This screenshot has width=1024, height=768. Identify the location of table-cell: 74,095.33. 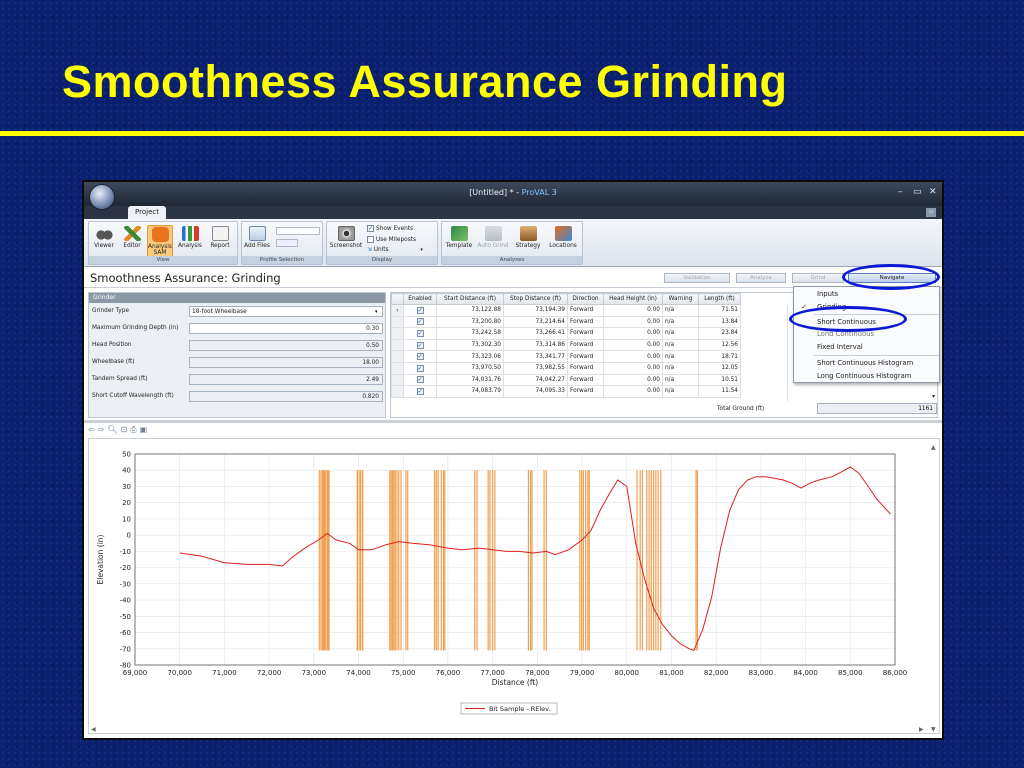
(535, 391).